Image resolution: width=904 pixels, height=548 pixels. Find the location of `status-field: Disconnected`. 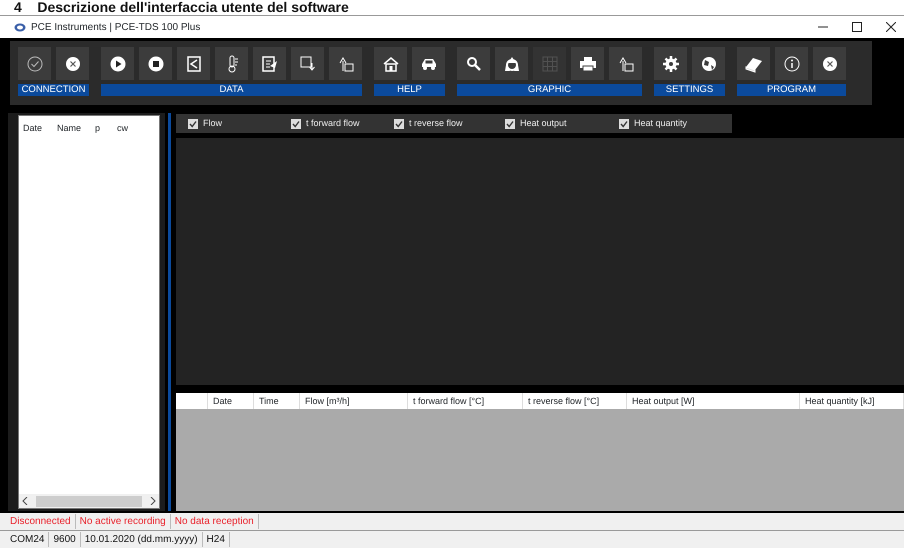

status-field: Disconnected is located at coordinates (41, 521).